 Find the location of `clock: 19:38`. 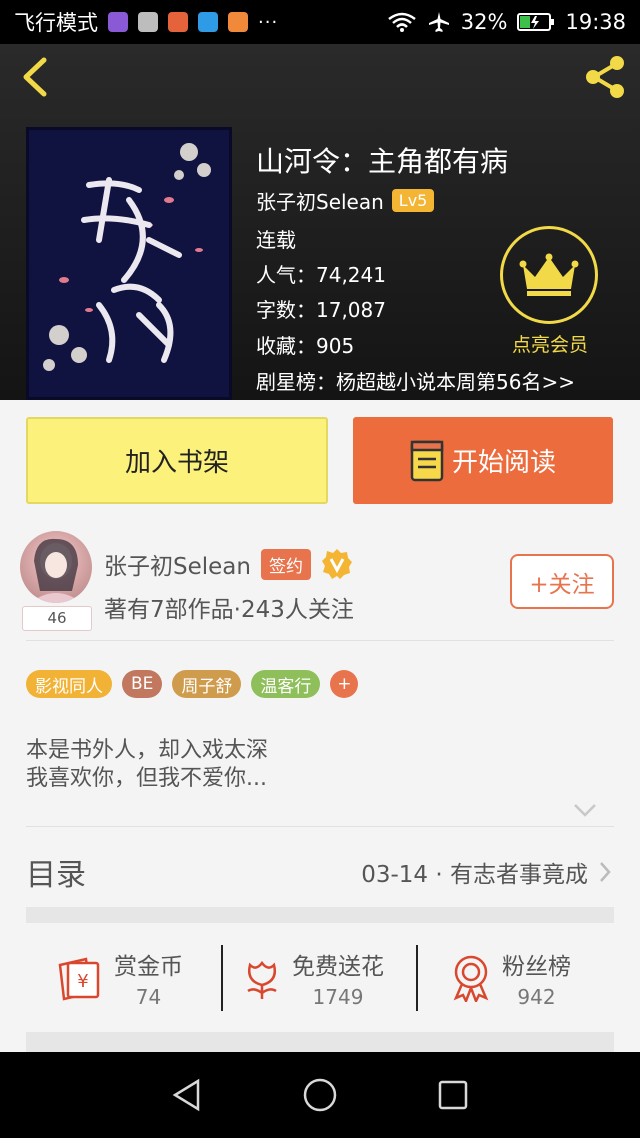

clock: 19:38 is located at coordinates (595, 22).